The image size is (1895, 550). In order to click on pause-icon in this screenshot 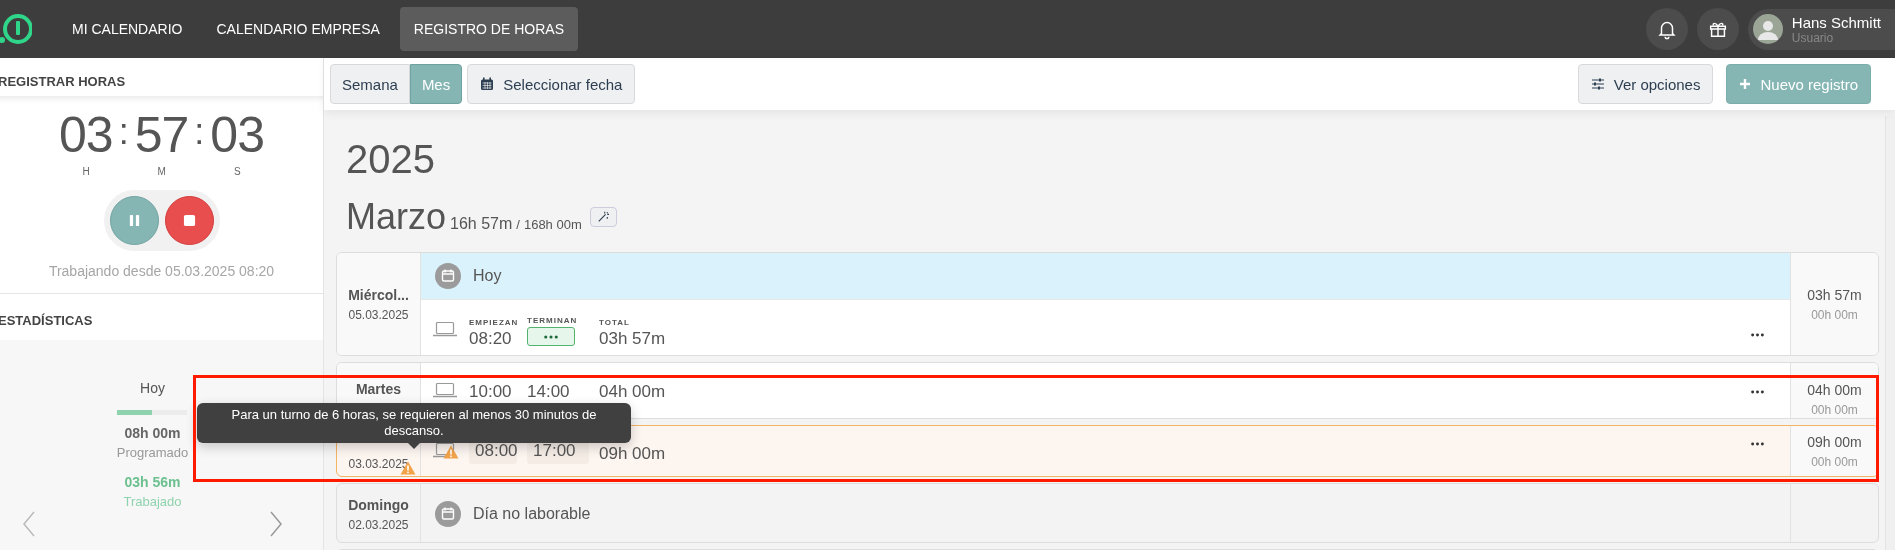, I will do `click(134, 220)`.